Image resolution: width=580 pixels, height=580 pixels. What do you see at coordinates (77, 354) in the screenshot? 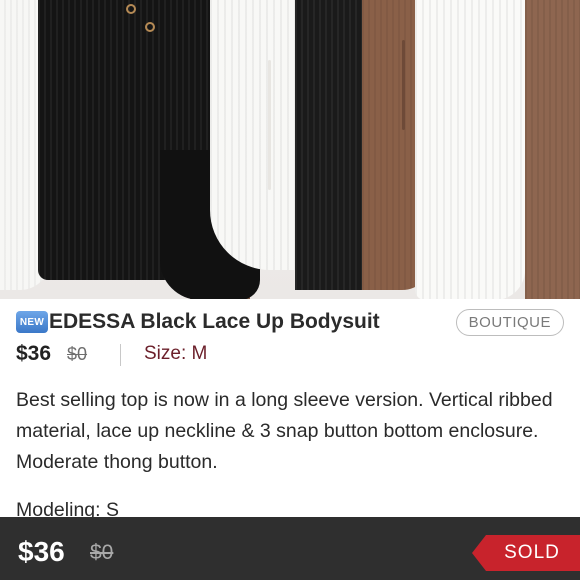
I see `original-price: $0` at bounding box center [77, 354].